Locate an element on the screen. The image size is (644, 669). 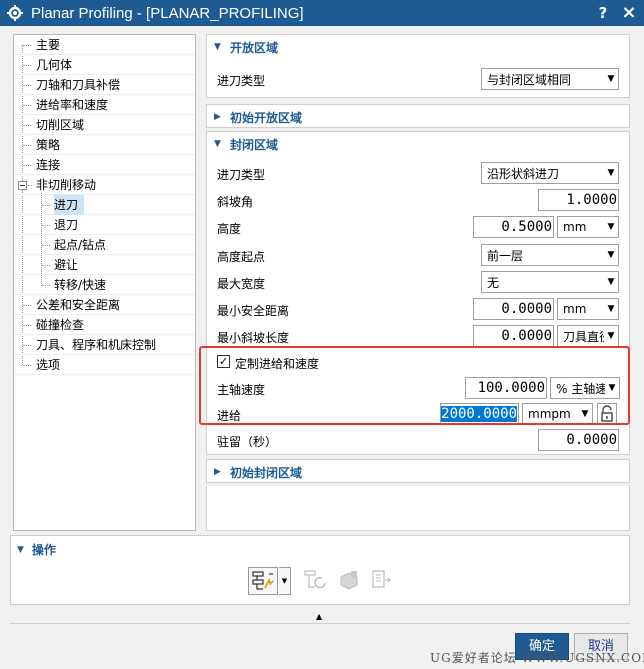
tree-item-label: 进刀 is located at coordinates (69, 205).